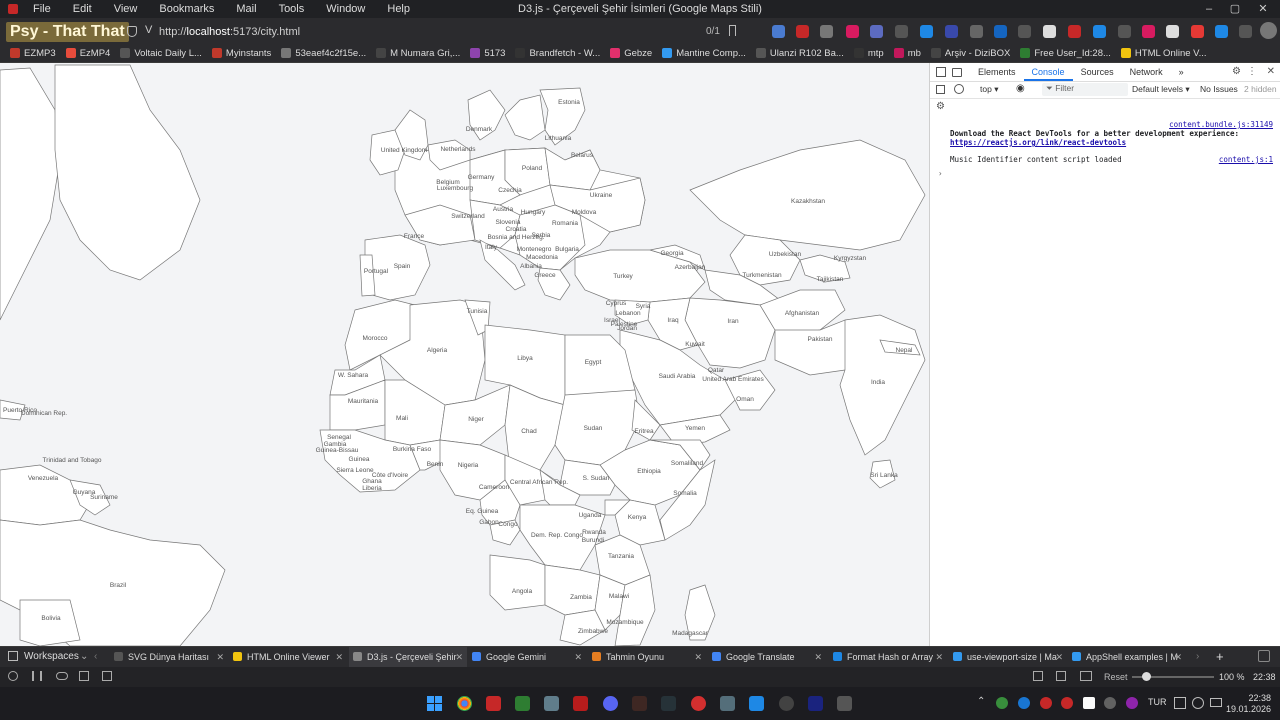 The width and height of the screenshot is (1280, 720). What do you see at coordinates (169, 657) in the screenshot?
I see `browser-tab: SVG Dünya Haritası ✕` at bounding box center [169, 657].